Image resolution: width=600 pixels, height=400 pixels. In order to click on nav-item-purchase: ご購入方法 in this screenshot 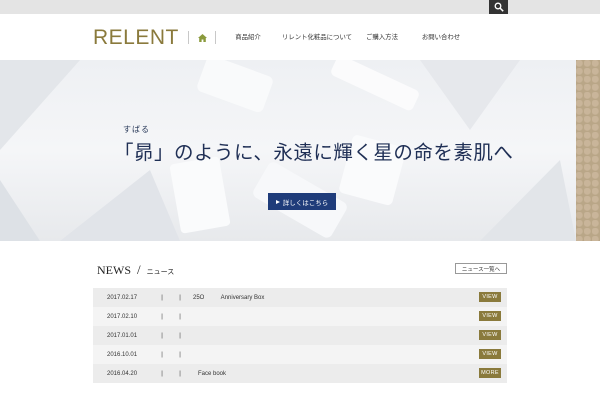, I will do `click(382, 37)`.